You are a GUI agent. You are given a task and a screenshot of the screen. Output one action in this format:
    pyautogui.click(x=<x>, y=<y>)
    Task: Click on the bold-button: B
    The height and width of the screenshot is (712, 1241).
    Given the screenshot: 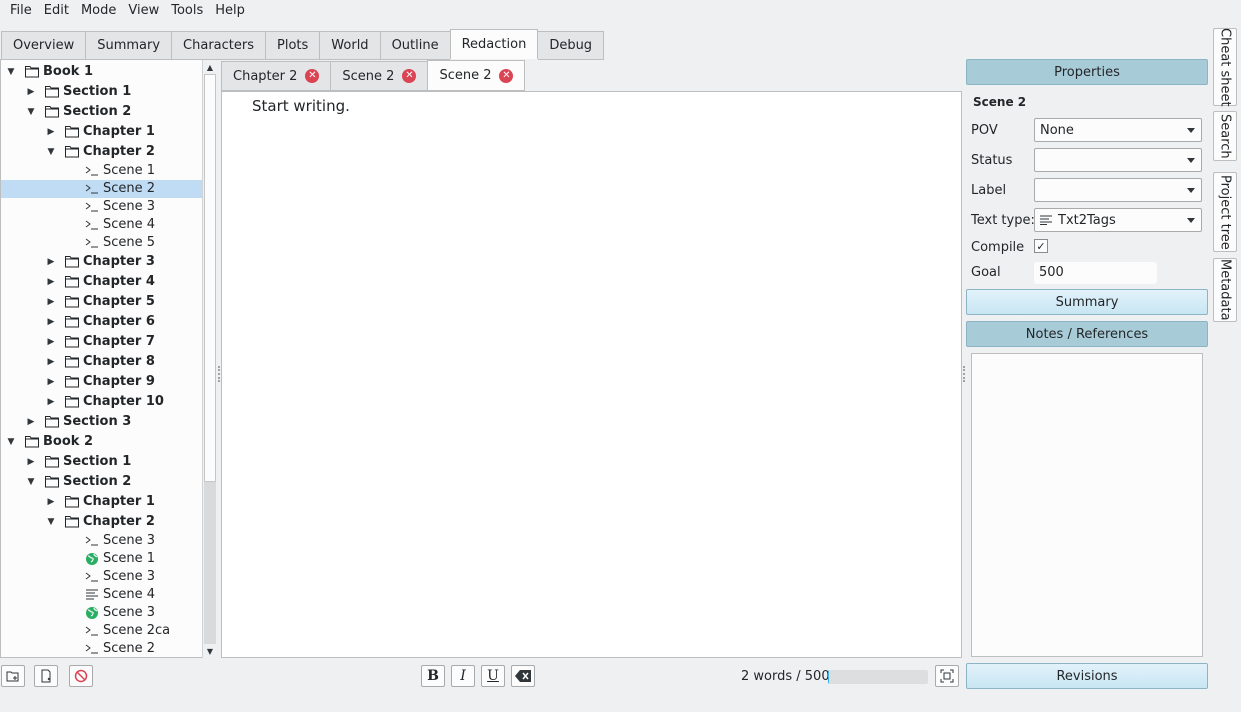 What is the action you would take?
    pyautogui.click(x=433, y=676)
    